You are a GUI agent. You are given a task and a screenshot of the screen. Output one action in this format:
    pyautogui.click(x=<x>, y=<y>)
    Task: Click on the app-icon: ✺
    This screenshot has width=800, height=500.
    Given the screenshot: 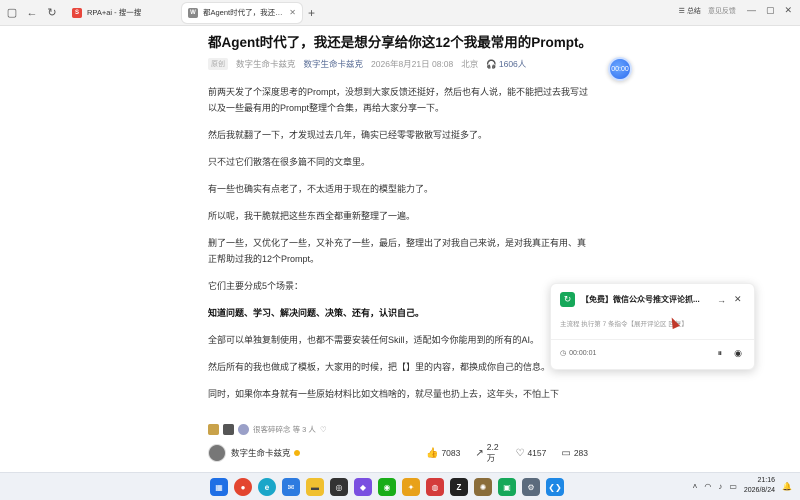 What is the action you would take?
    pyautogui.click(x=483, y=487)
    